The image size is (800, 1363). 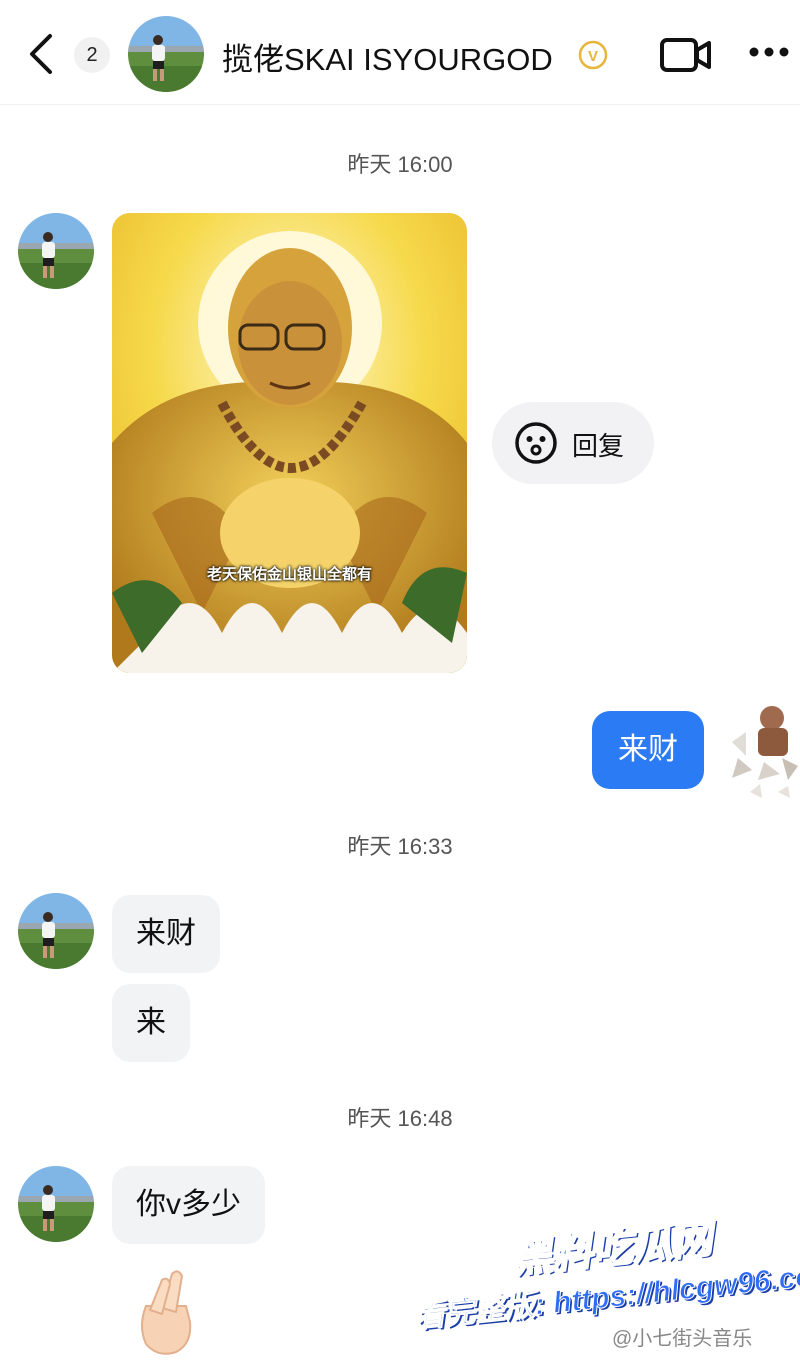 What do you see at coordinates (42, 54) in the screenshot?
I see `back-chevron-icon` at bounding box center [42, 54].